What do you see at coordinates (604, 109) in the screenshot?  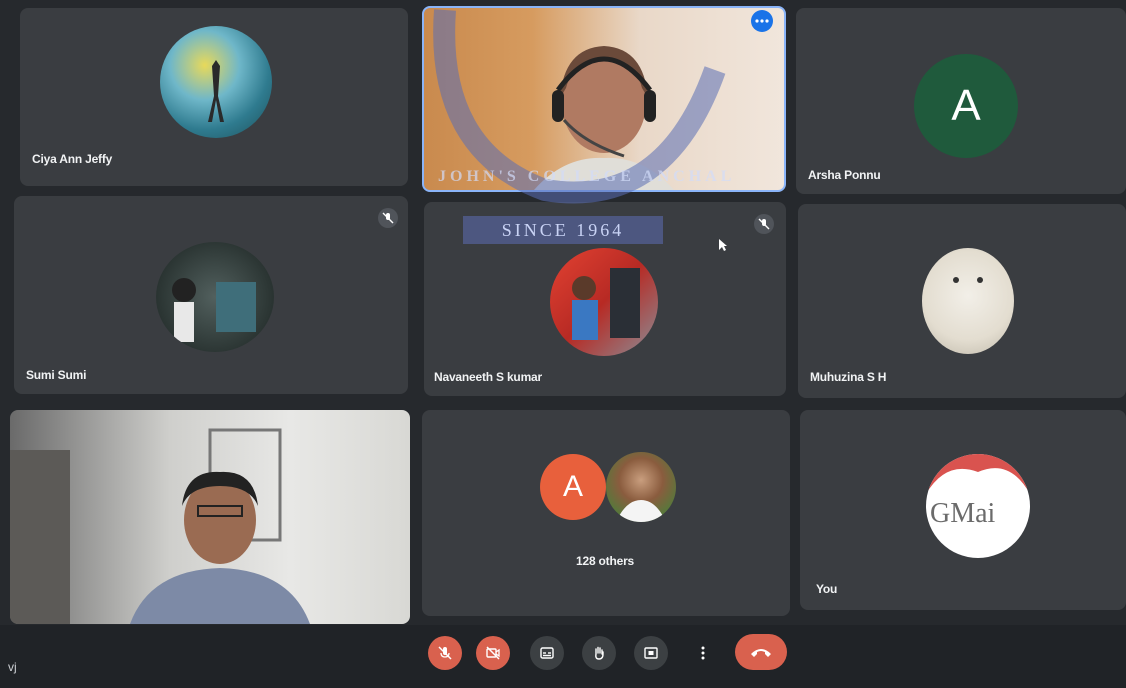 I see `presenter-video` at bounding box center [604, 109].